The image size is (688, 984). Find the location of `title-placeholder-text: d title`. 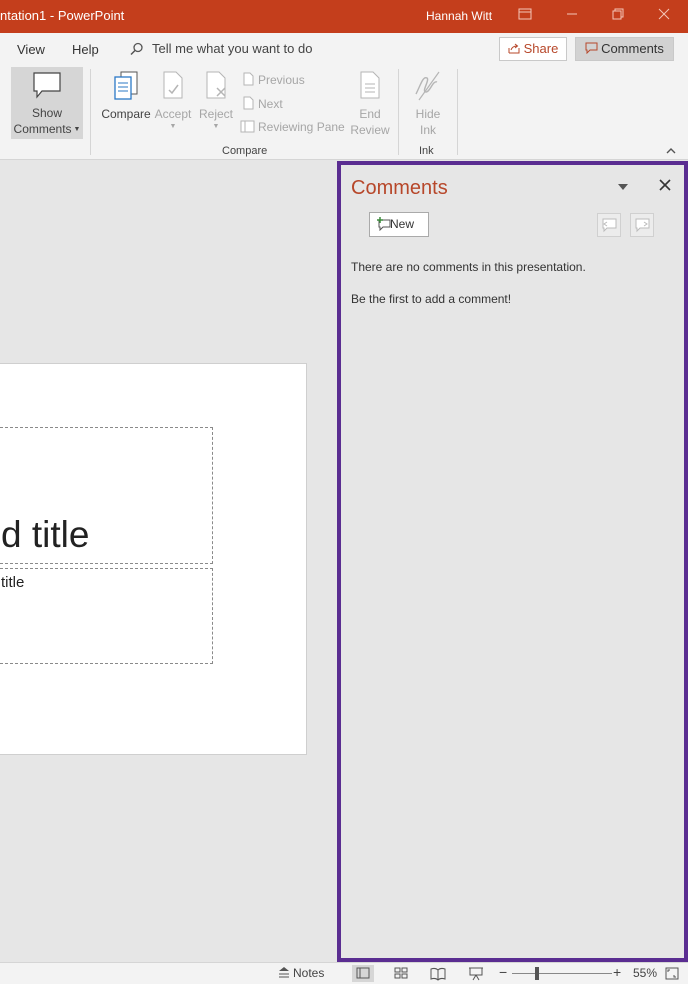

title-placeholder-text: d title is located at coordinates (45, 534).